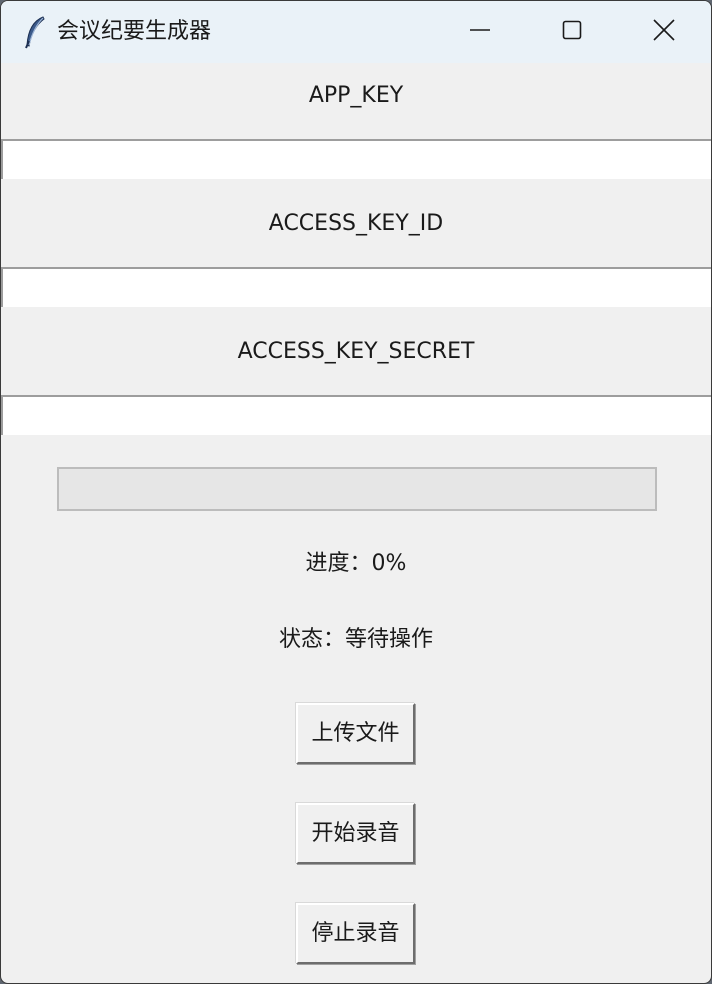 The width and height of the screenshot is (712, 984). Describe the element at coordinates (356, 351) in the screenshot. I see `access-key-secret-label: ACCESS_KEY_SECRET` at that location.